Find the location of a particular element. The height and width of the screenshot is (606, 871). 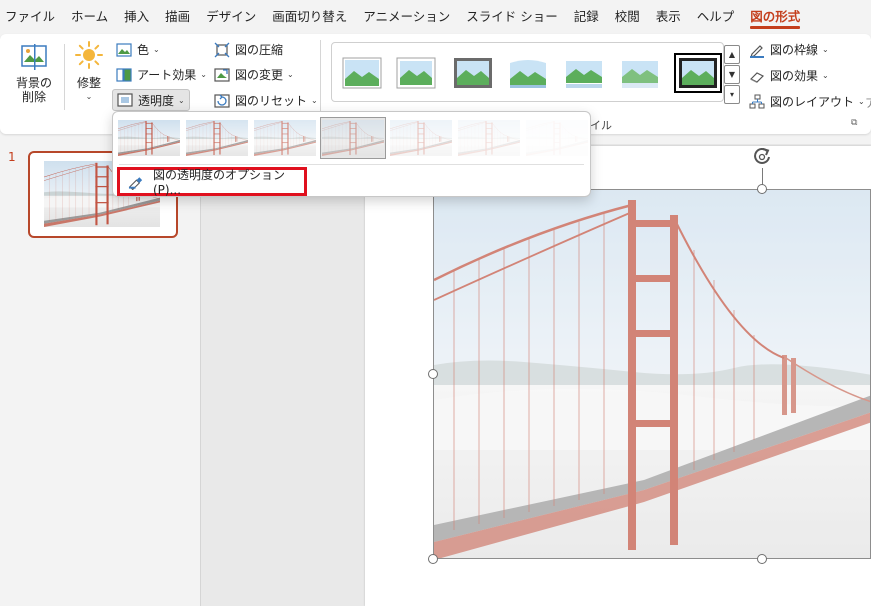

tab-review: 校閲 is located at coordinates (627, 17).